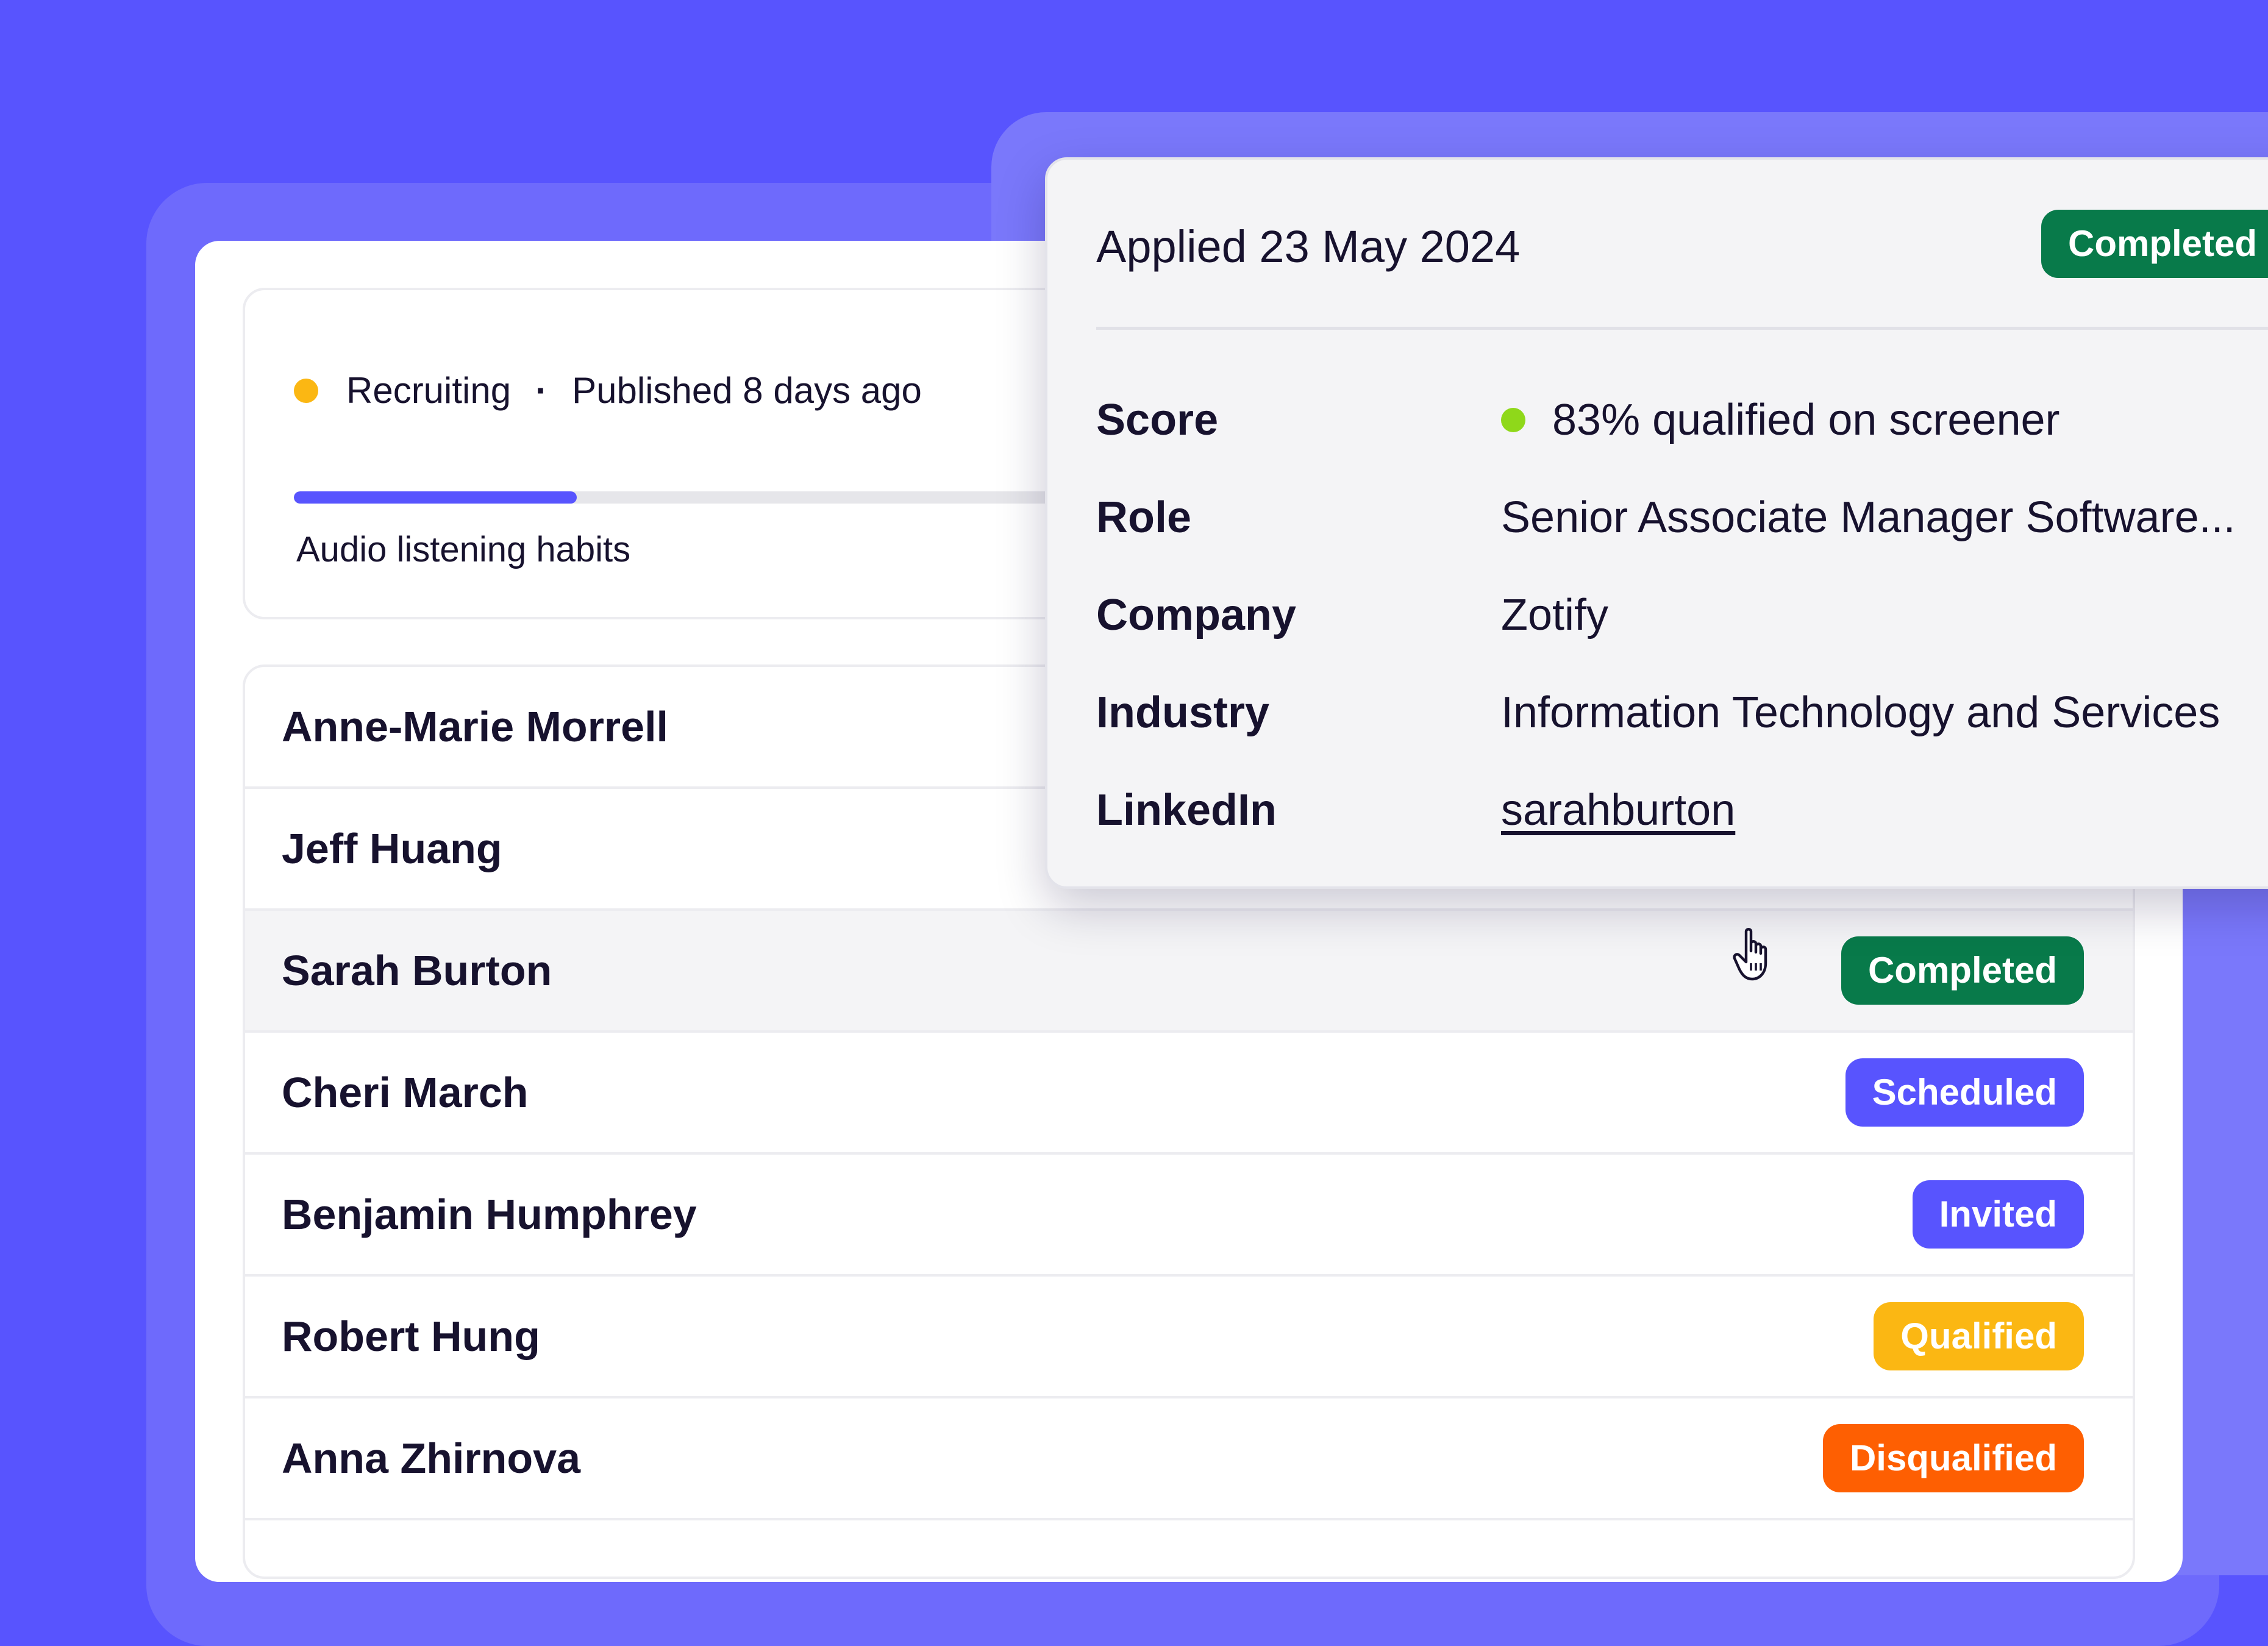 Image resolution: width=2268 pixels, height=1646 pixels. I want to click on industry-value: Information Technology and Services, so click(1860, 712).